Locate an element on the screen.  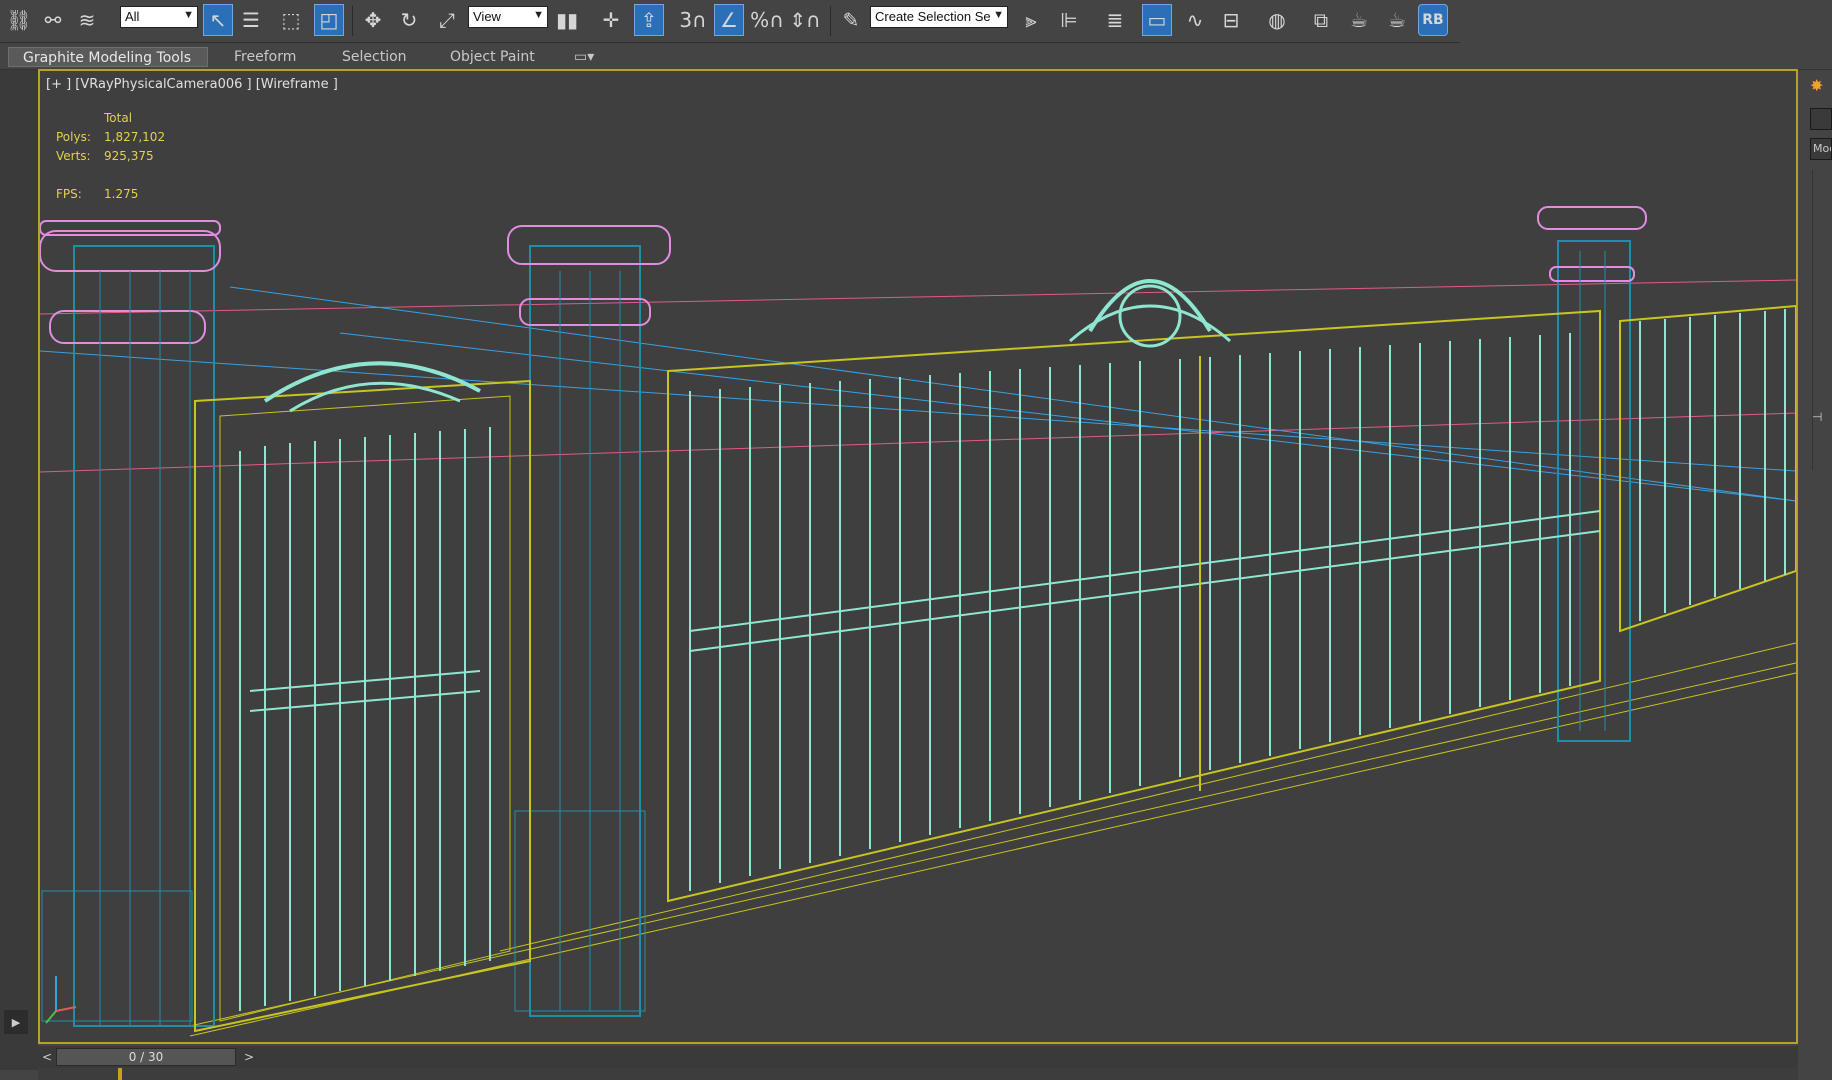
tab-label: Graphite Modeling Tools is located at coordinates (107, 58).